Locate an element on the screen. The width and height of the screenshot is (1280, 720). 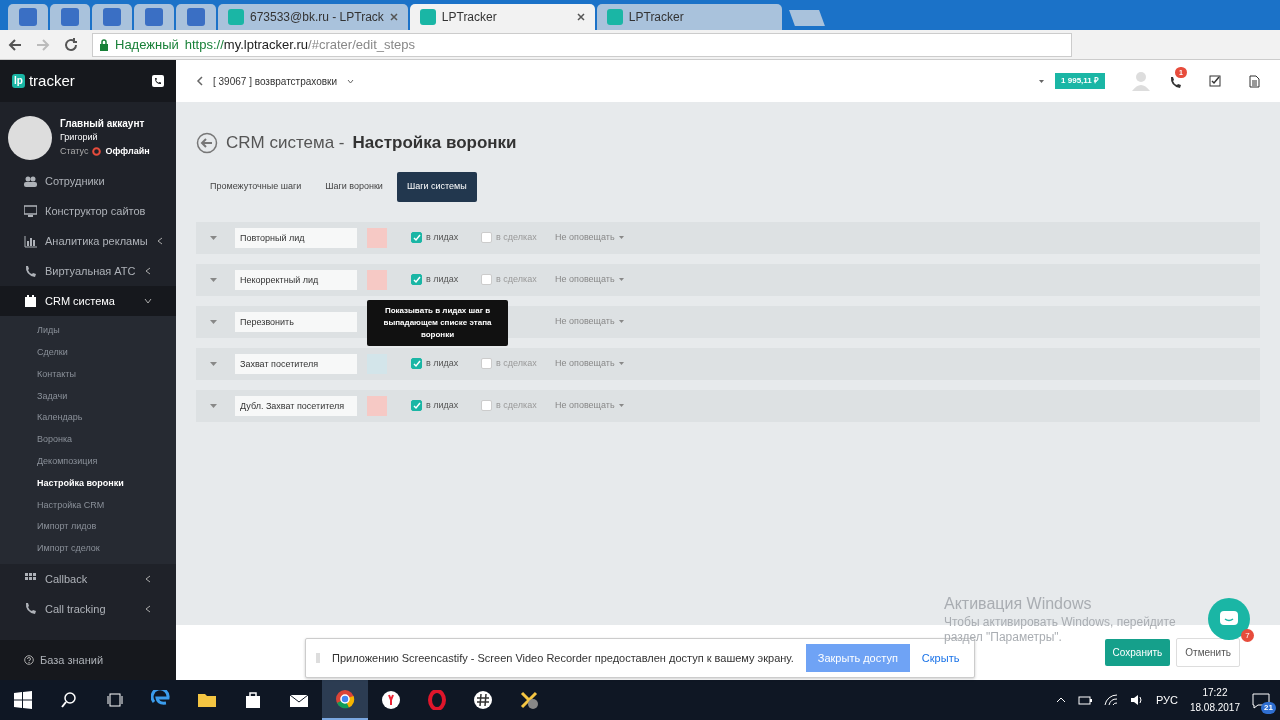
drag-handle-icon is located at coordinates (318, 658).